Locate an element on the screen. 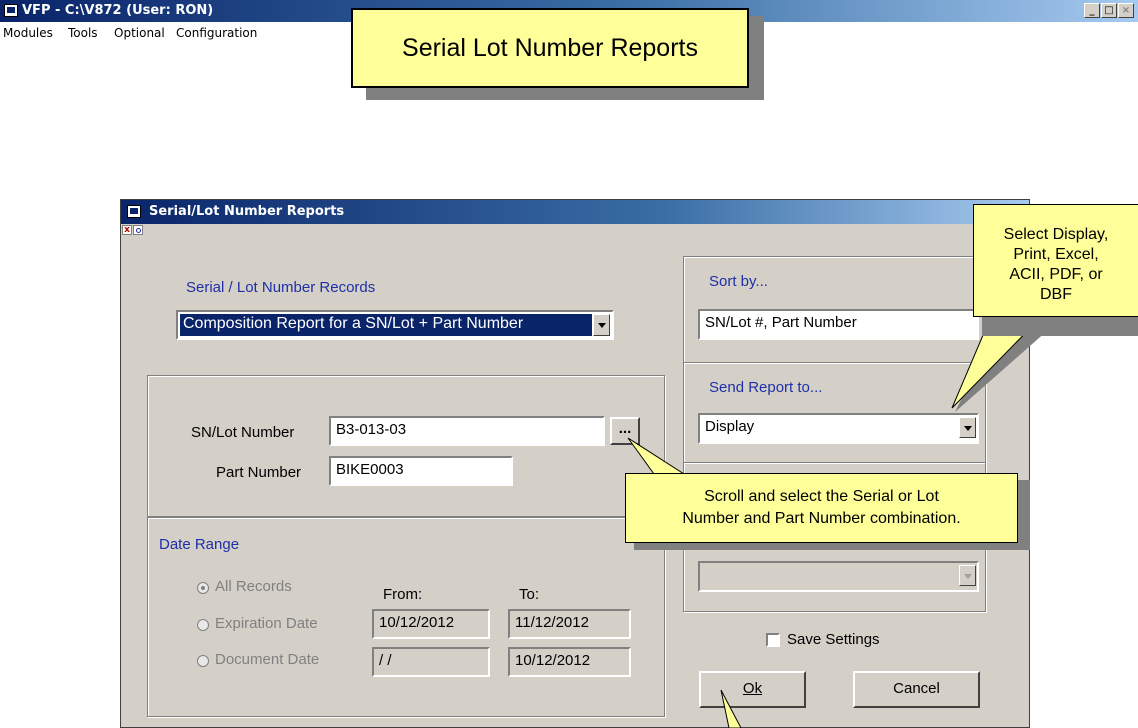  callout-line: Scroll and select the Serial or Lot is located at coordinates (821, 496).